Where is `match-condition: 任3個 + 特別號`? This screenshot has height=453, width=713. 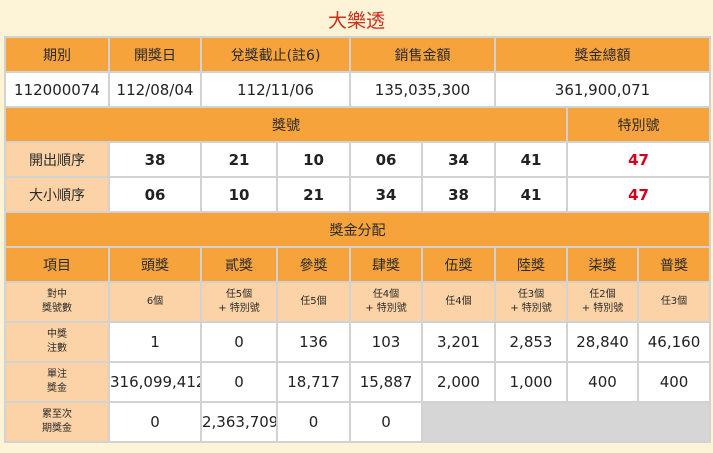
match-condition: 任3個 + 特別號 is located at coordinates (531, 302).